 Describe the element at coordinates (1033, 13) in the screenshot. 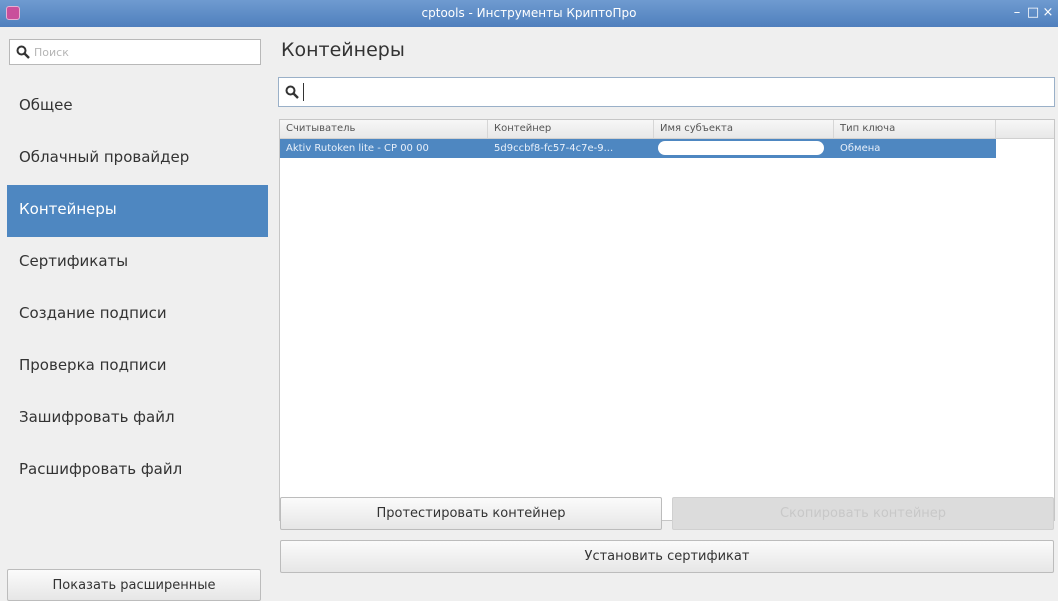

I see `maximize-icon: □` at that location.